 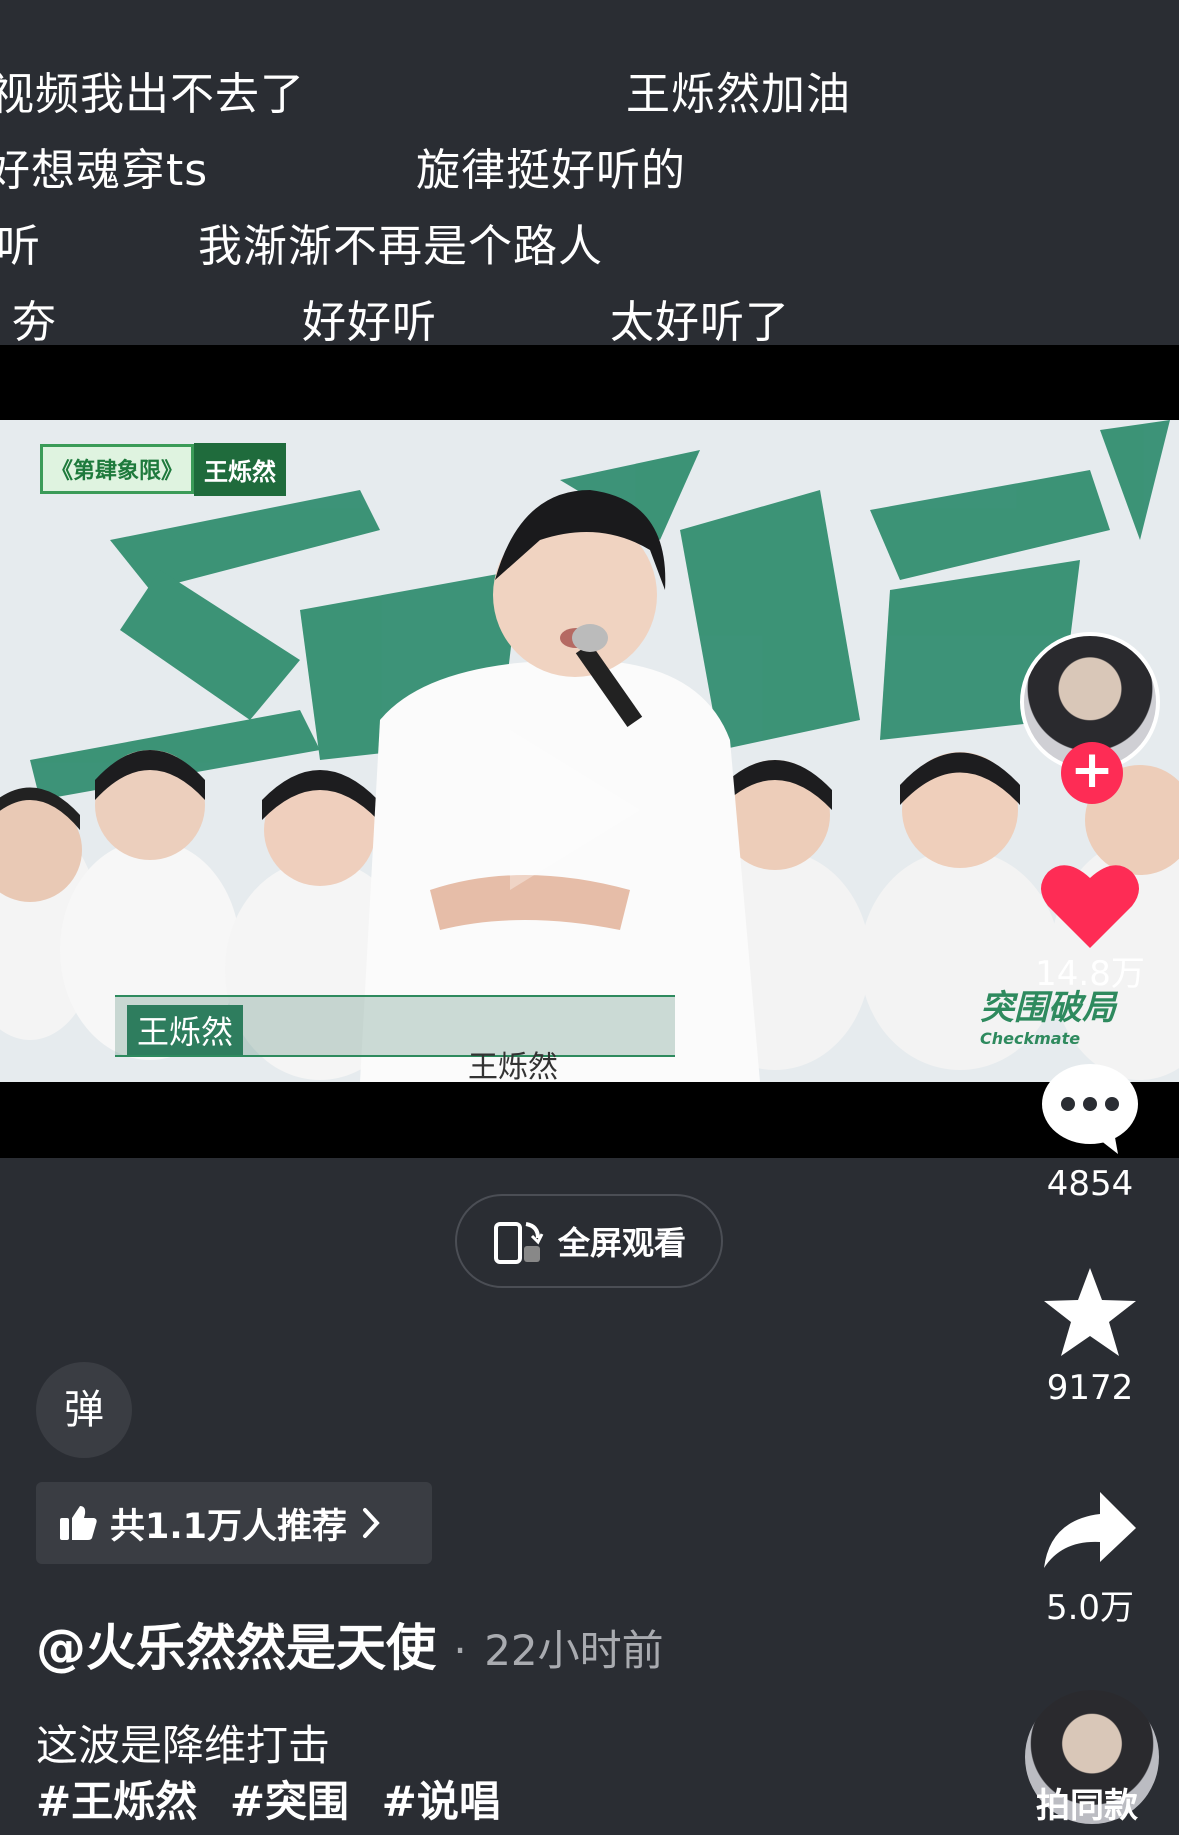 I want to click on hashtag-list: #王烁然 #突围 #说唱, so click(x=277, y=1798).